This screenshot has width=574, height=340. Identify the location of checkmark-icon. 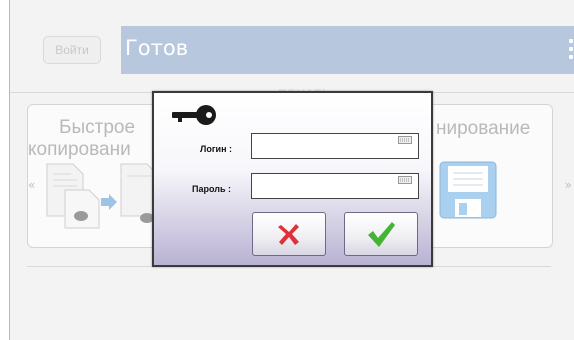
(381, 234).